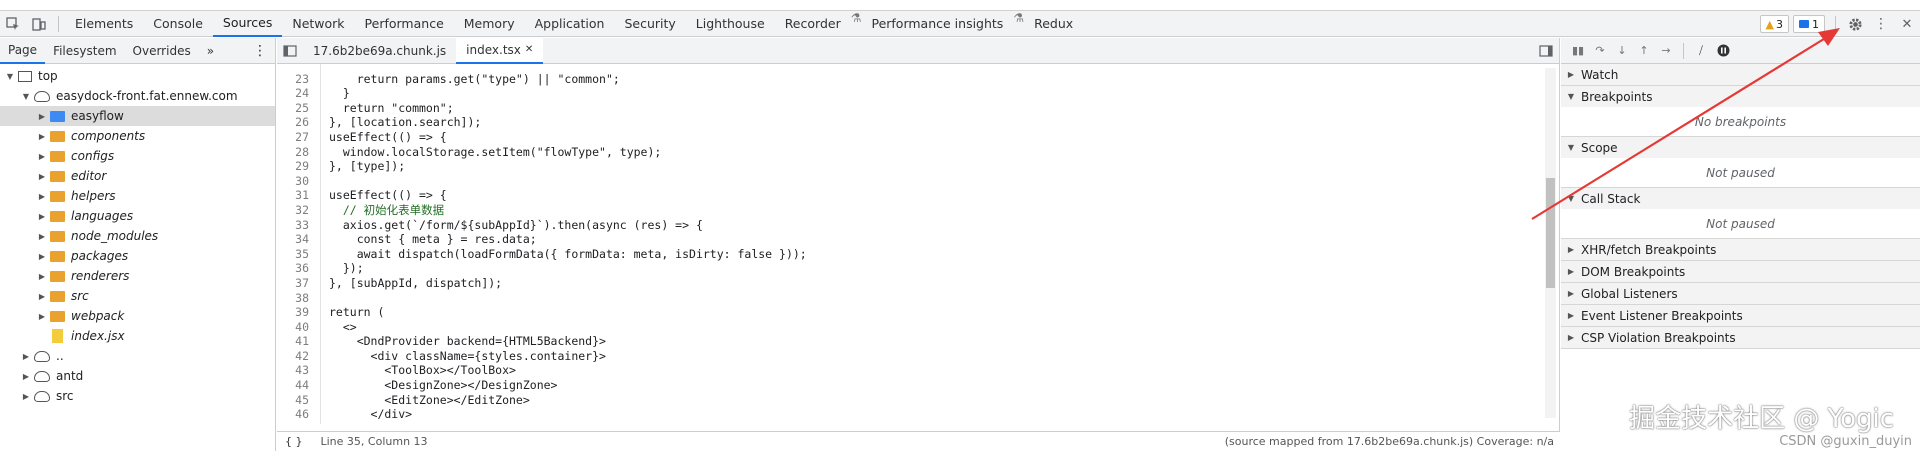  I want to click on tree-item: ▶ editor, so click(137, 176).